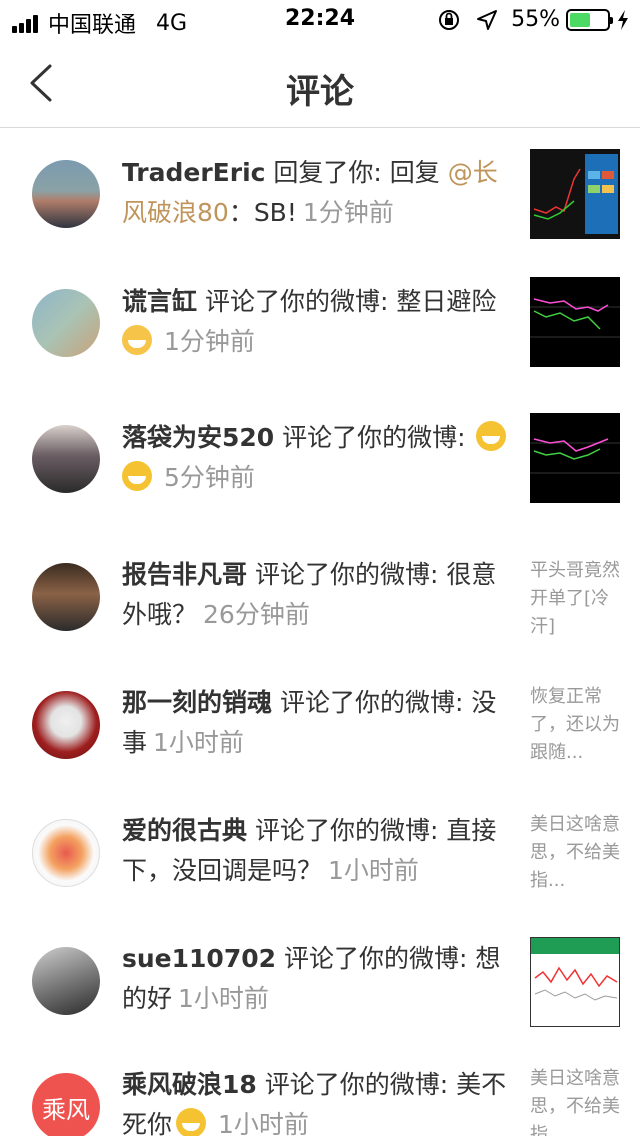 This screenshot has height=1136, width=640. I want to click on username: 谎言缸, so click(159, 301).